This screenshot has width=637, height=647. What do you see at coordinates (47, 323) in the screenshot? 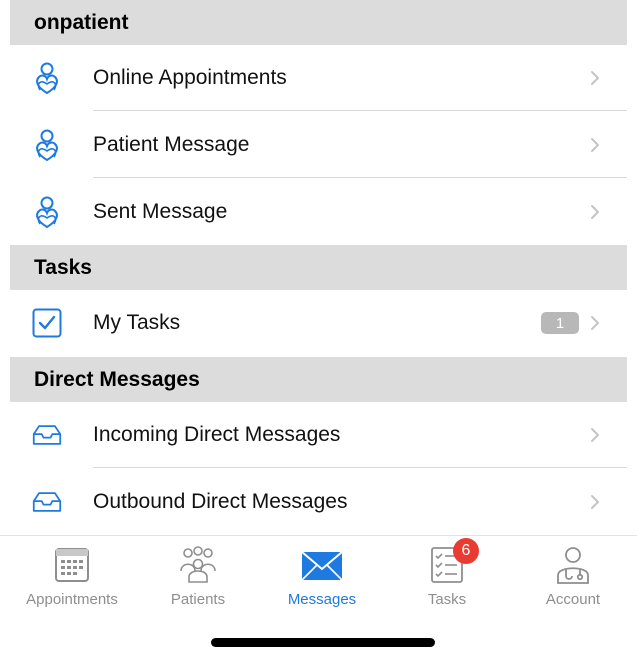
I see `checkbox-icon` at bounding box center [47, 323].